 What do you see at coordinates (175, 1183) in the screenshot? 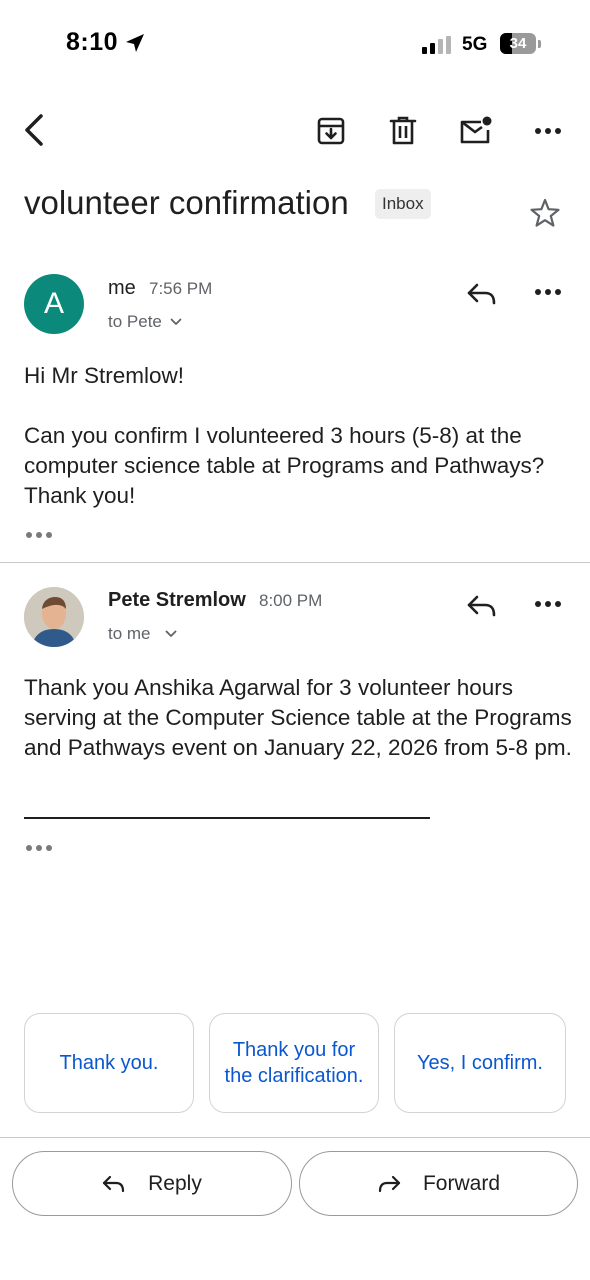
I see `reply-label: Reply` at bounding box center [175, 1183].